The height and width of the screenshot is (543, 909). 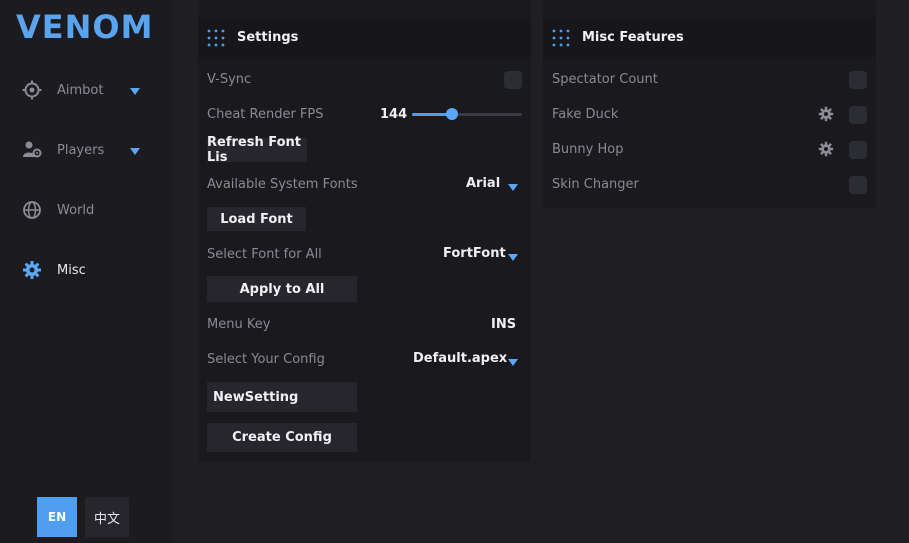 I want to click on settings-panel-title: Settings, so click(x=268, y=37).